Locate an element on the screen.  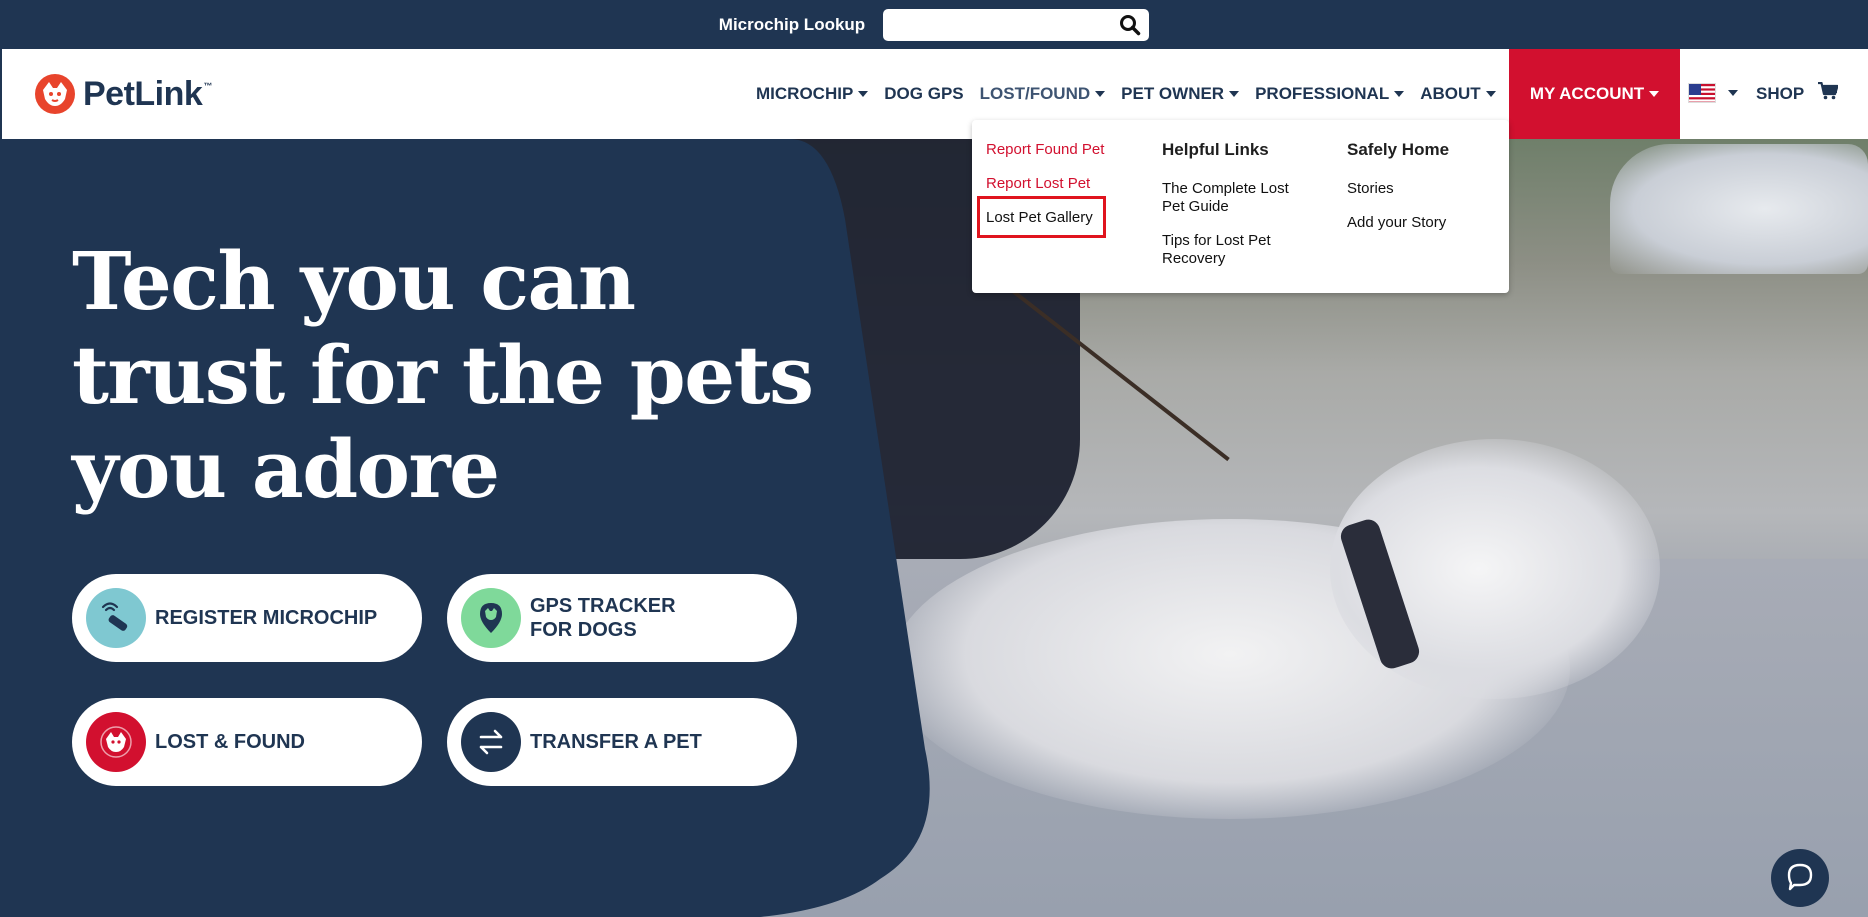
dog-face-icon is located at coordinates (116, 742).